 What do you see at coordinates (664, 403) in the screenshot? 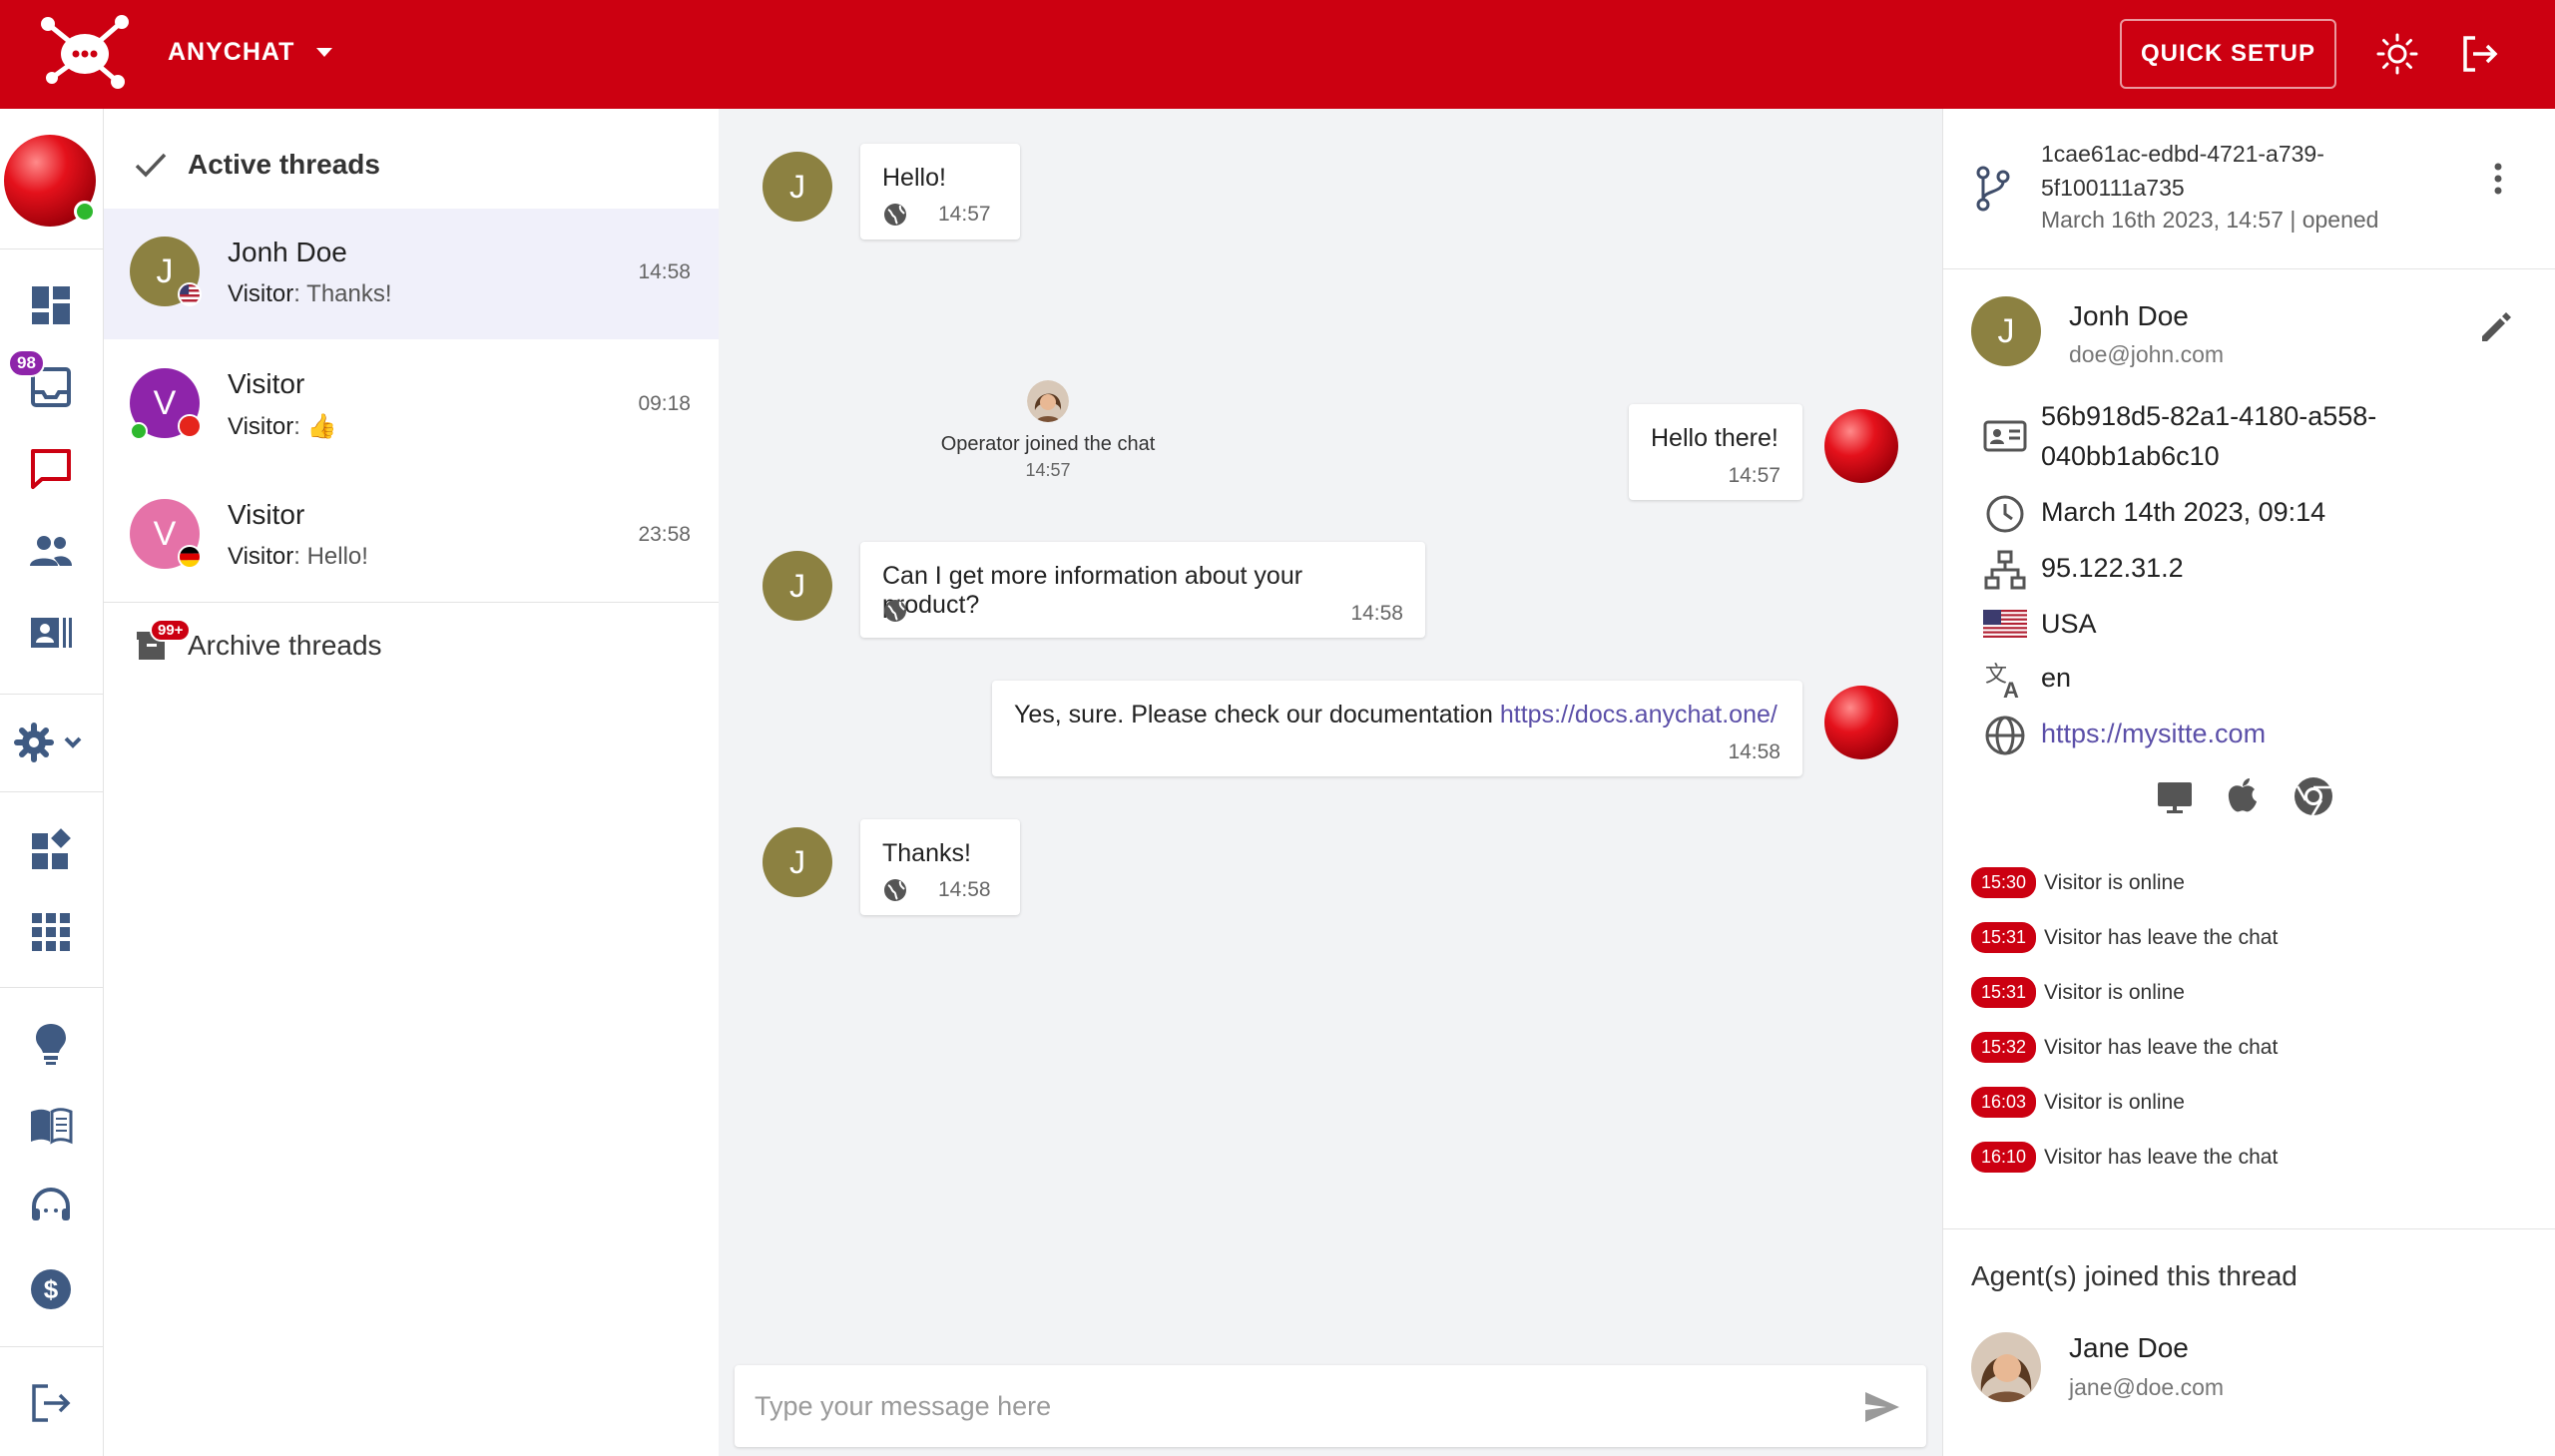
I see `thread-time: 09:18` at bounding box center [664, 403].